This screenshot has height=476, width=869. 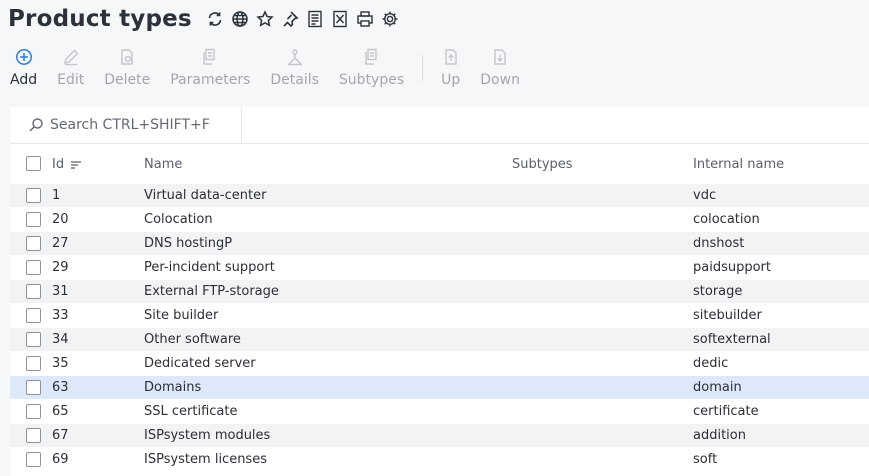 I want to click on details-button: Details, so click(x=294, y=67).